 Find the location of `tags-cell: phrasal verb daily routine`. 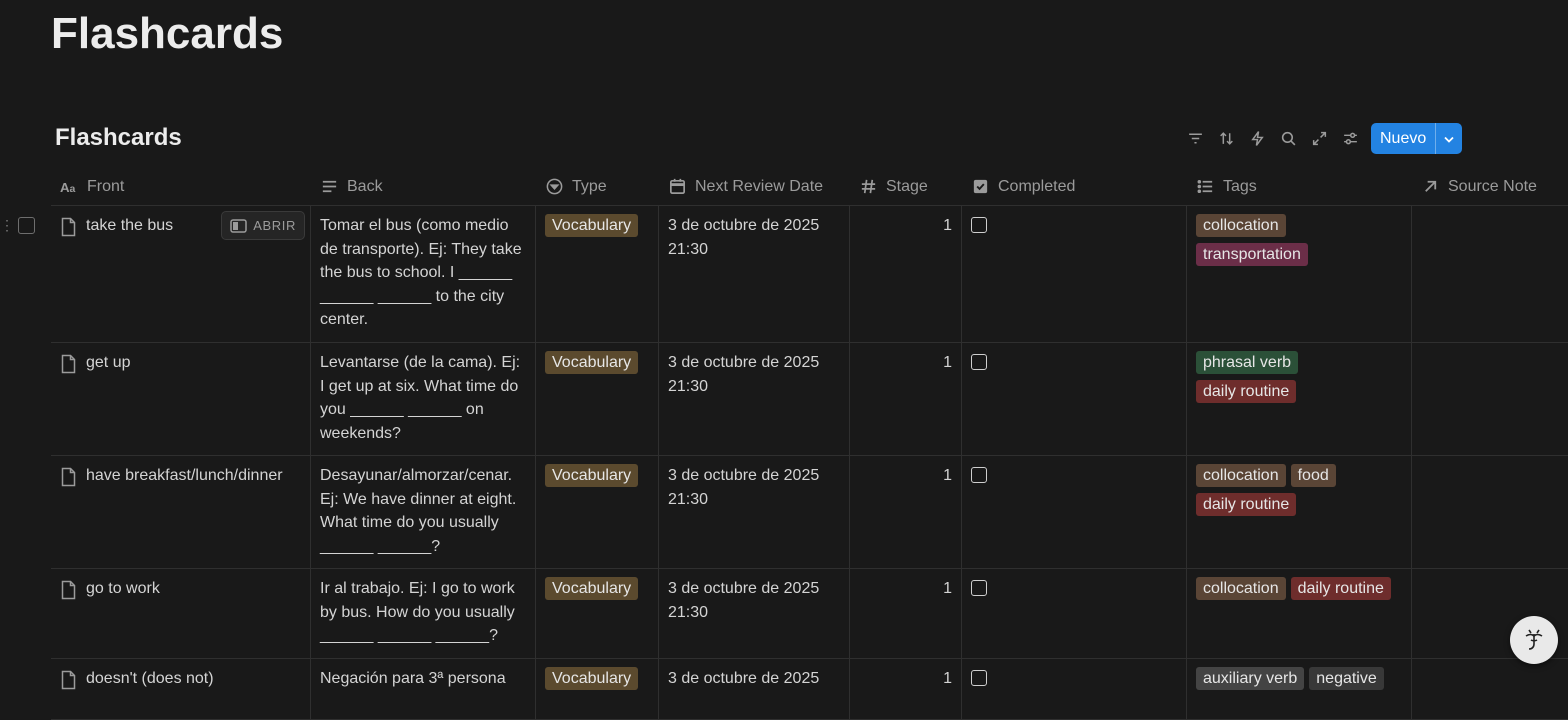

tags-cell: phrasal verb daily routine is located at coordinates (1299, 399).